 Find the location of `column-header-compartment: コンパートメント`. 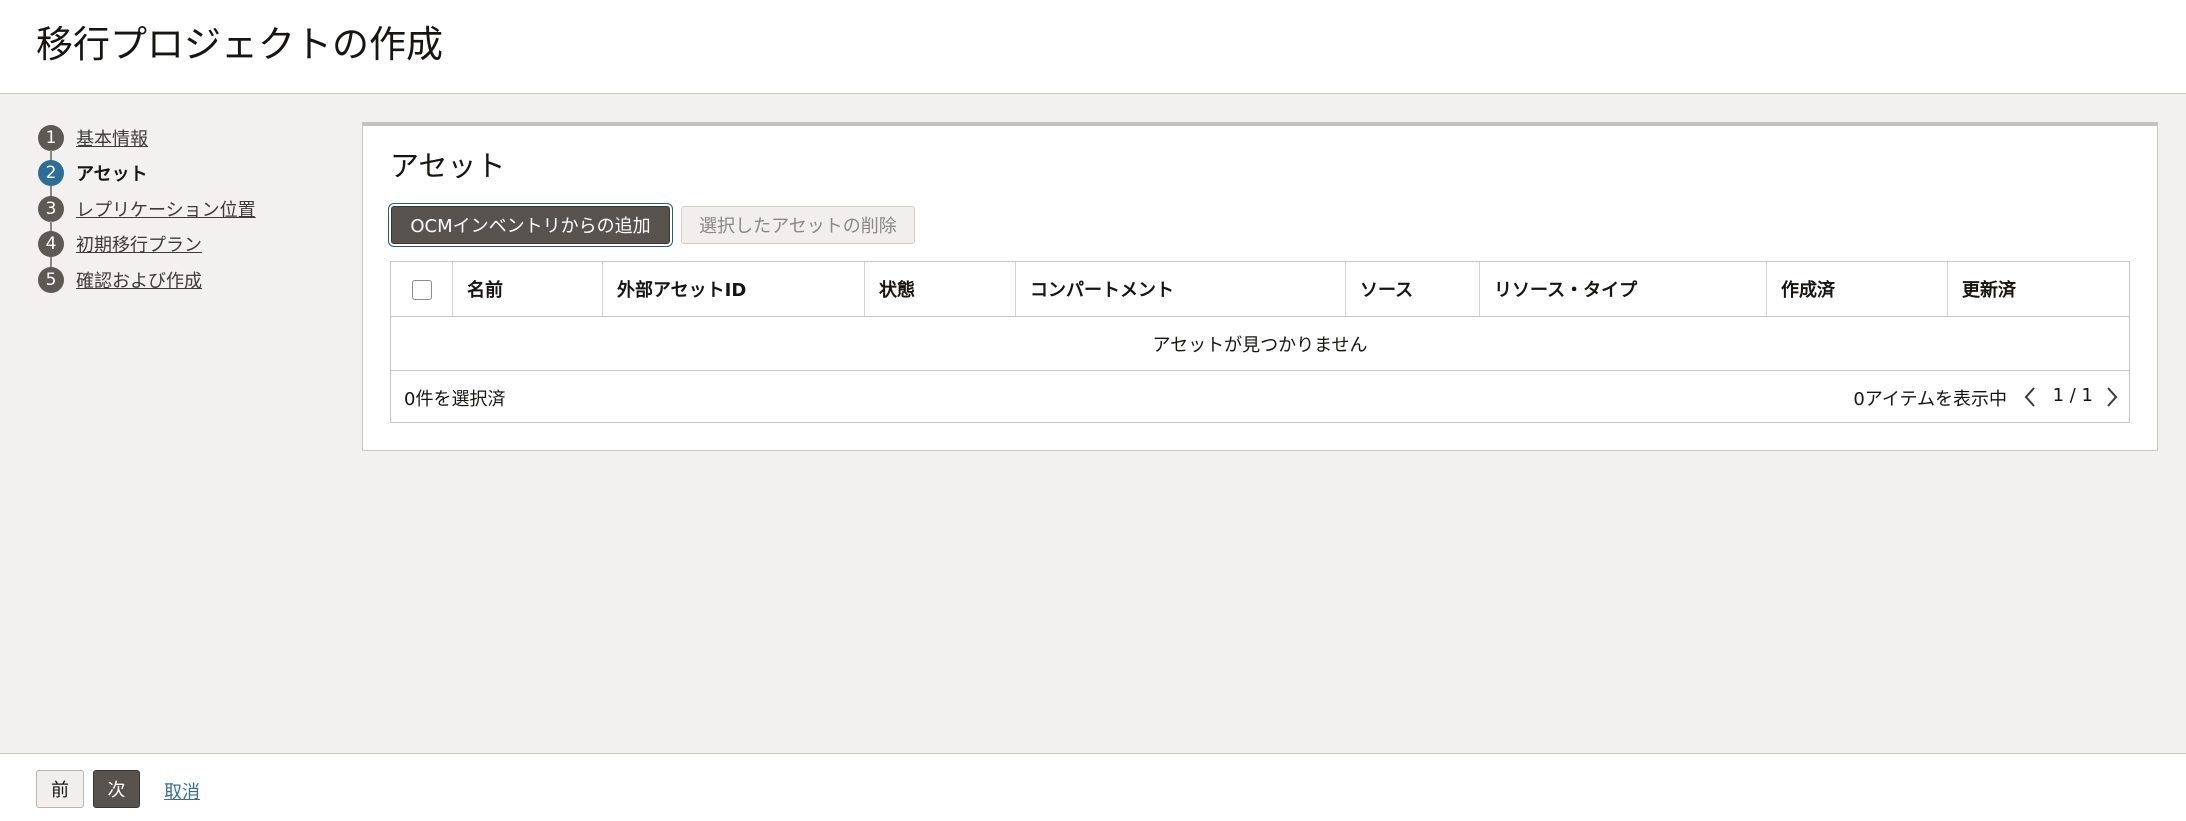

column-header-compartment: コンパートメント is located at coordinates (1180, 289).